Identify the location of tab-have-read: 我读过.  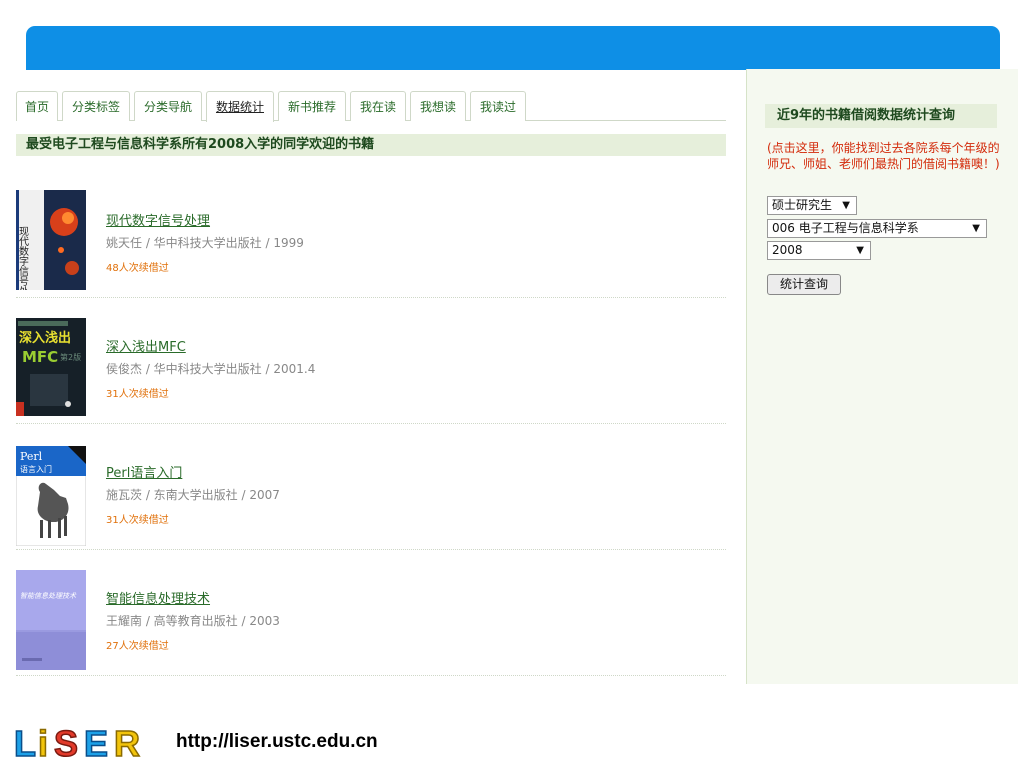
(498, 106).